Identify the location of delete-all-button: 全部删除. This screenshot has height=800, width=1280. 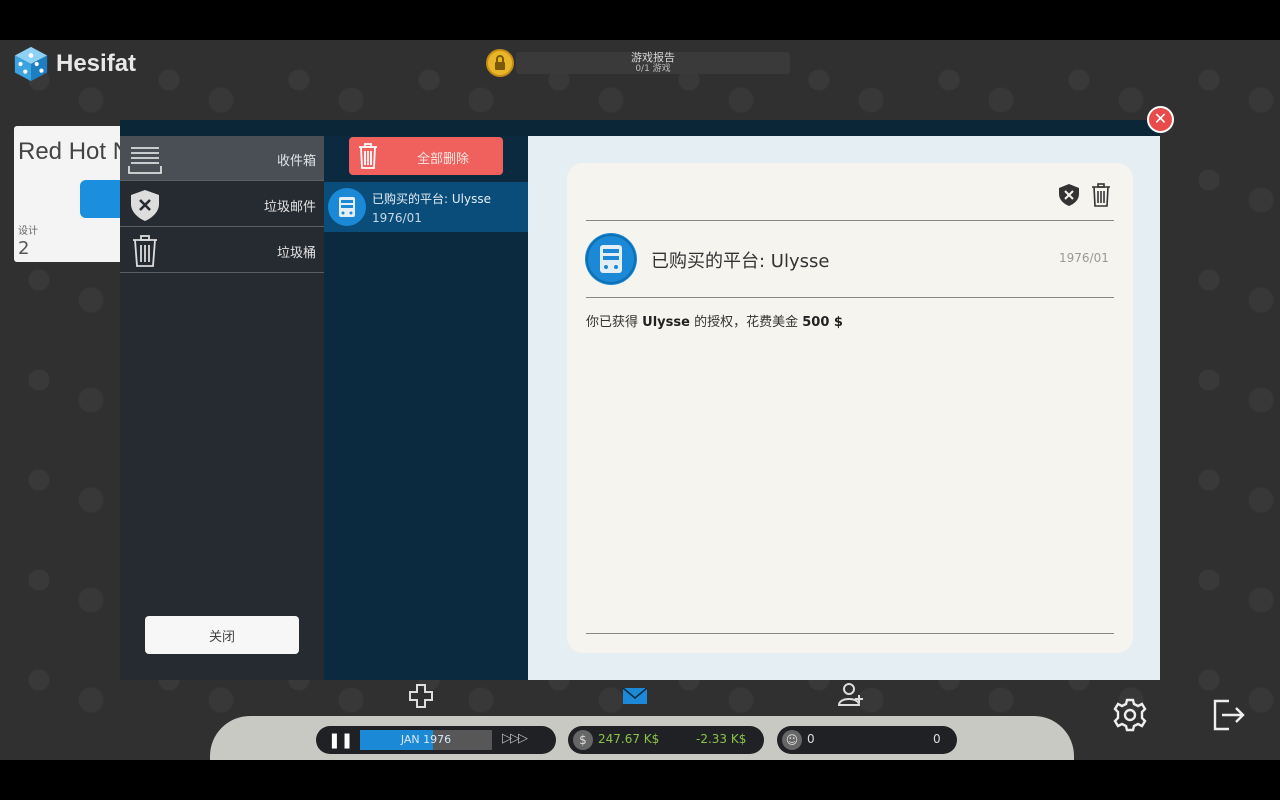
(426, 156).